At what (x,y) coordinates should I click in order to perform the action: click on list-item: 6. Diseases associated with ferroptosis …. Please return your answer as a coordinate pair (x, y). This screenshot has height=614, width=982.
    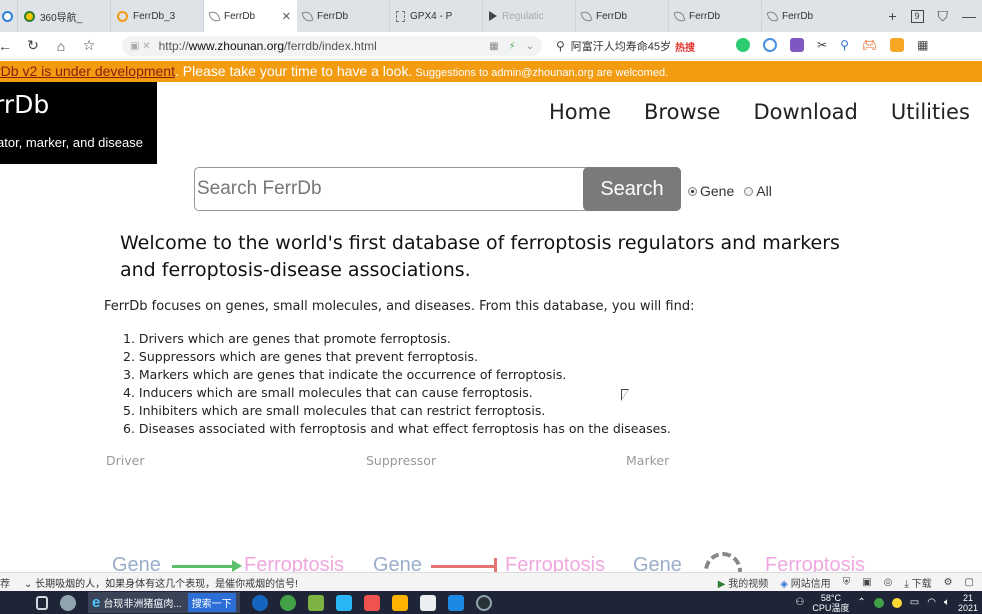
    Looking at the image, I should click on (397, 428).